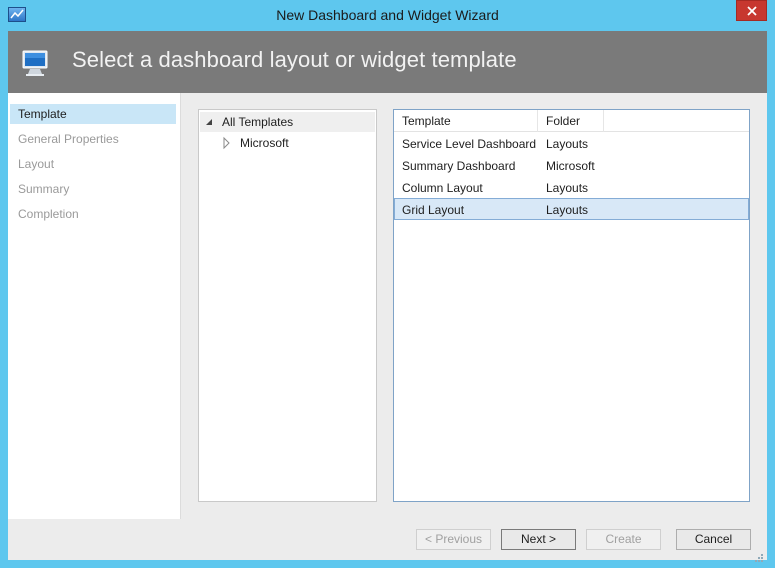  What do you see at coordinates (258, 122) in the screenshot?
I see `tree-node-label: All Templates` at bounding box center [258, 122].